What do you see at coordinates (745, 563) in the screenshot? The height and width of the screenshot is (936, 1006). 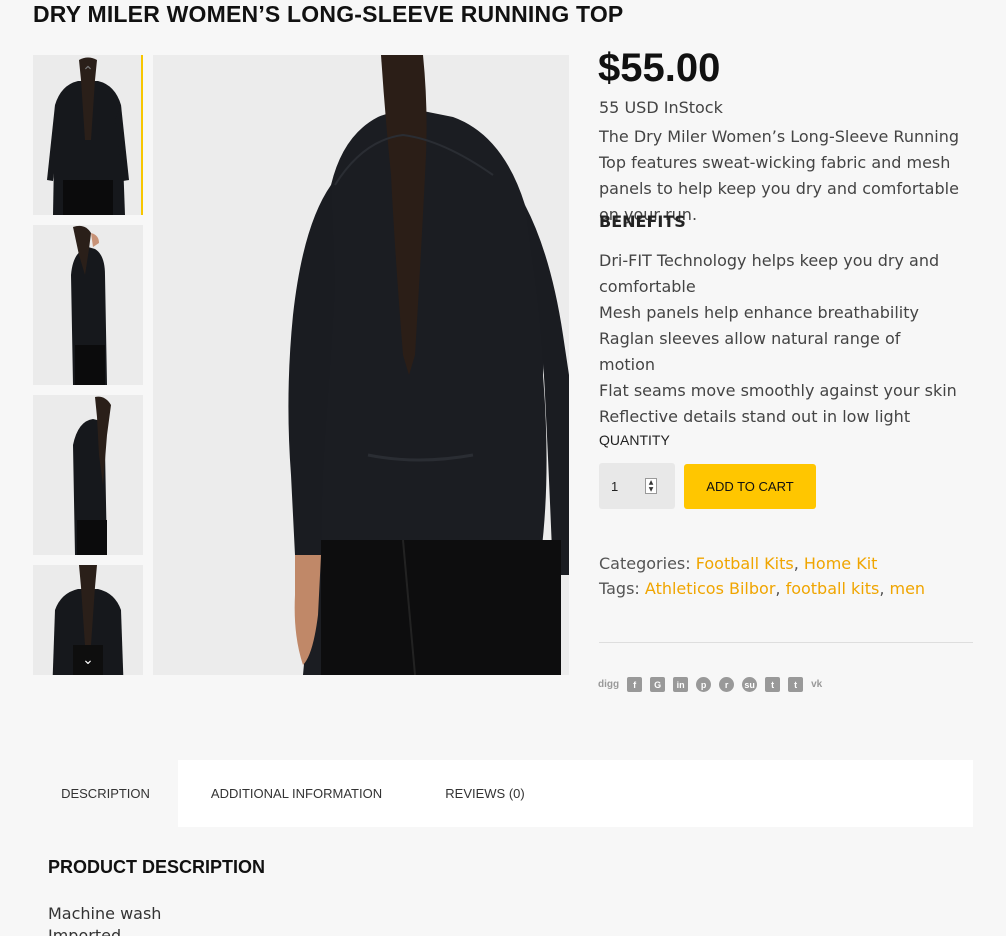 I see `category-link-football-kits: Football Kits` at bounding box center [745, 563].